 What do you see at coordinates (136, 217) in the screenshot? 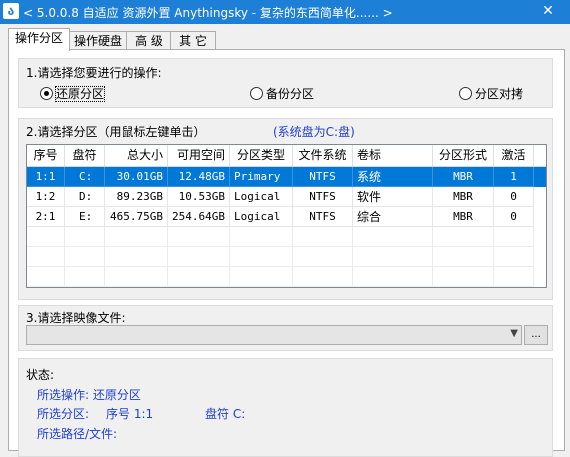
I see `cell-total: 465.75GB` at bounding box center [136, 217].